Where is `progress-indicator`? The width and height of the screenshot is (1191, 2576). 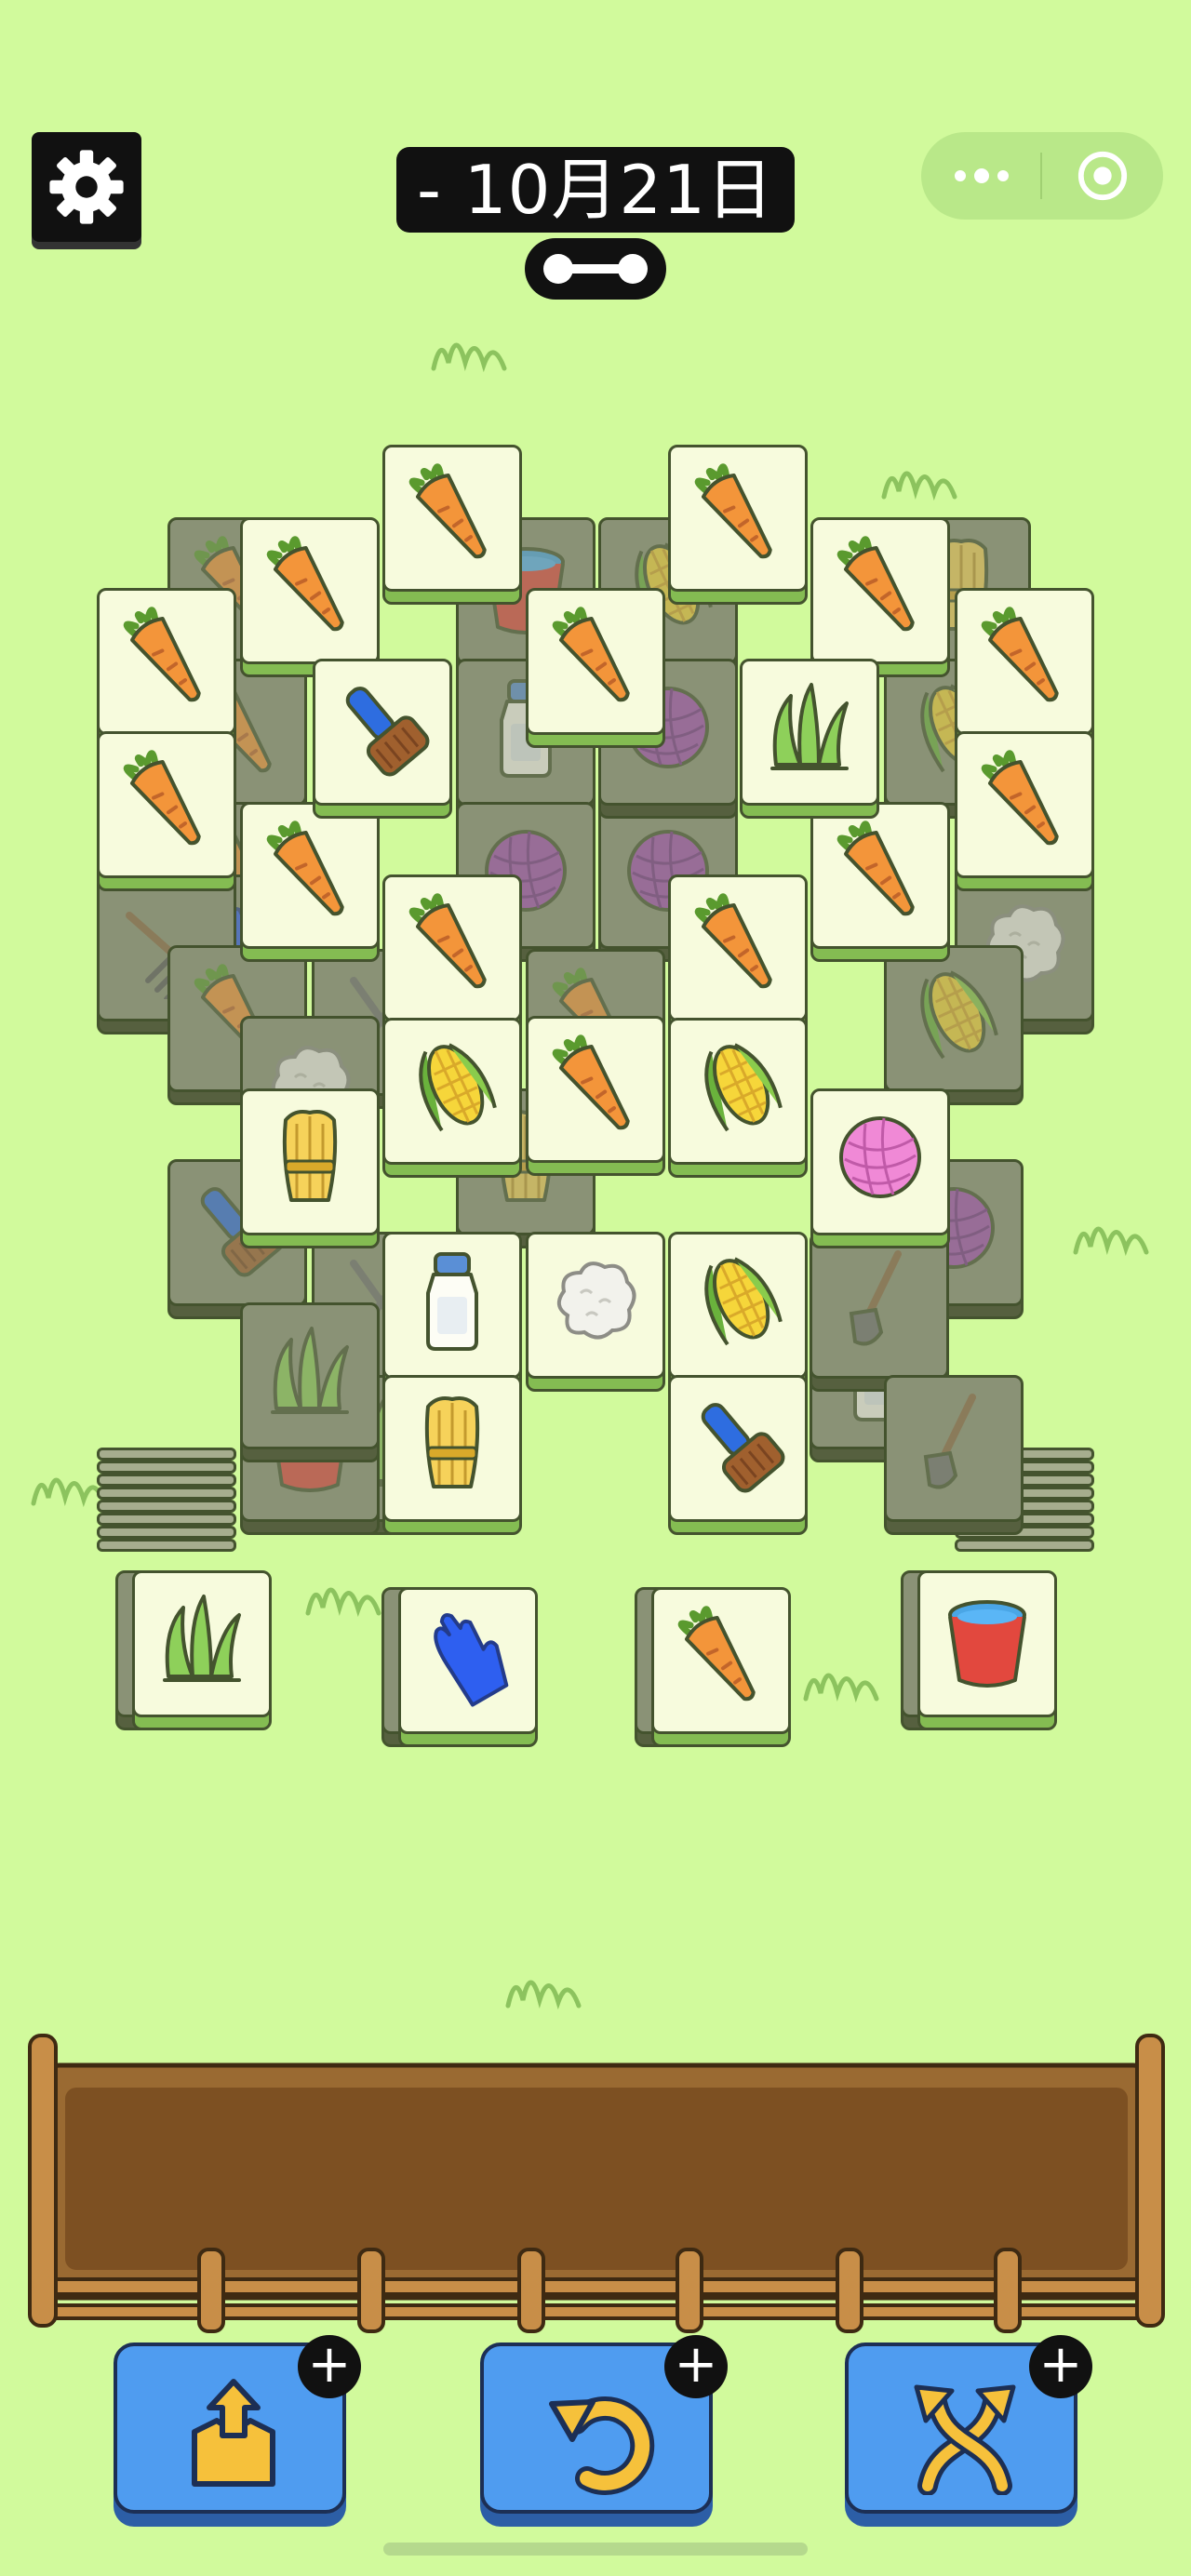
progress-indicator is located at coordinates (595, 269).